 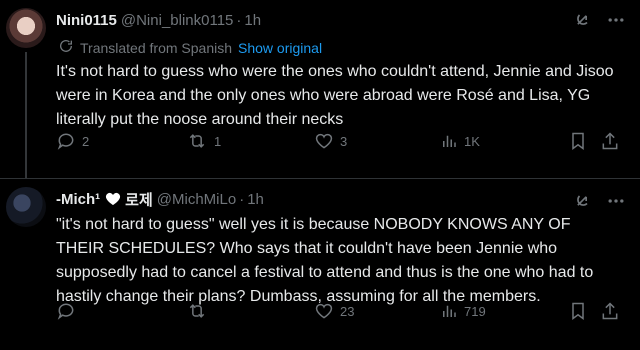 What do you see at coordinates (344, 141) in the screenshot?
I see `like-count: 3` at bounding box center [344, 141].